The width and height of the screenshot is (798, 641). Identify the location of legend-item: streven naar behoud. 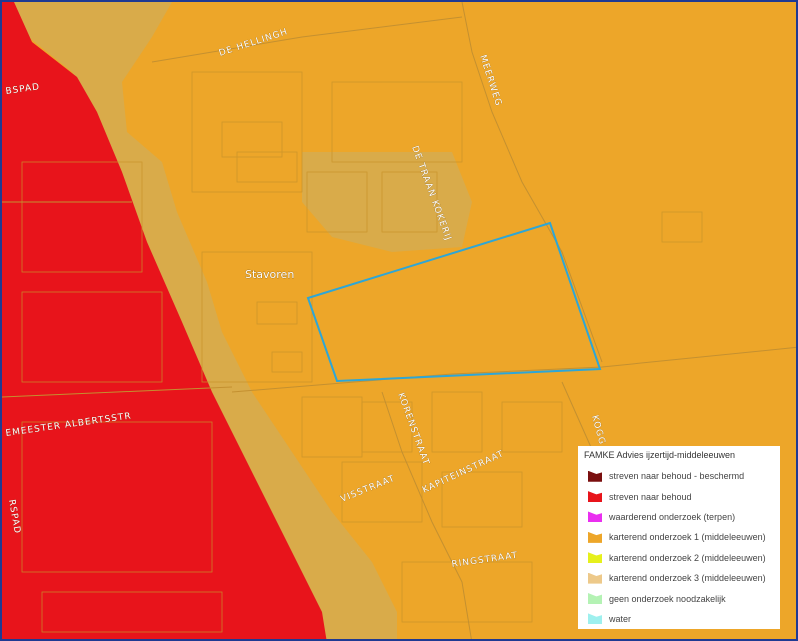
(679, 496).